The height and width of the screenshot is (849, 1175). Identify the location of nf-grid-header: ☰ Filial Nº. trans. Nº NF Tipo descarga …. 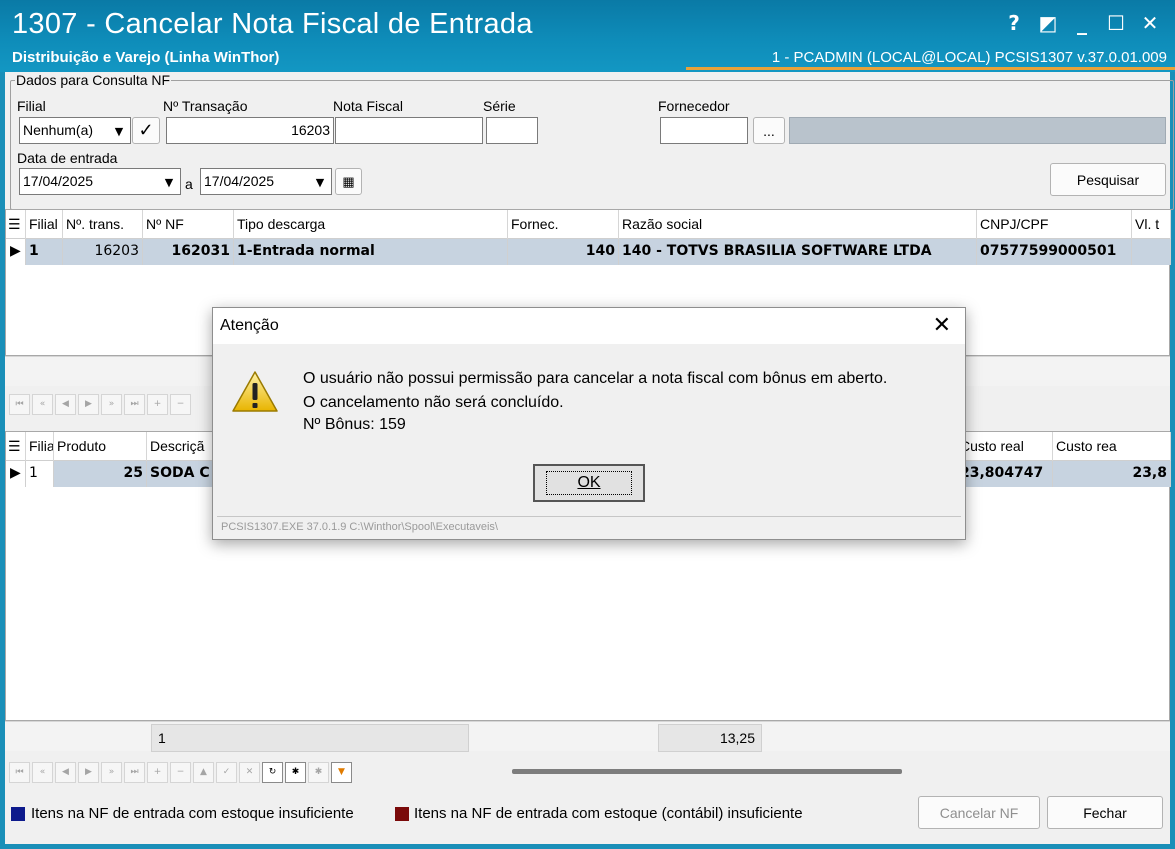
(588, 224).